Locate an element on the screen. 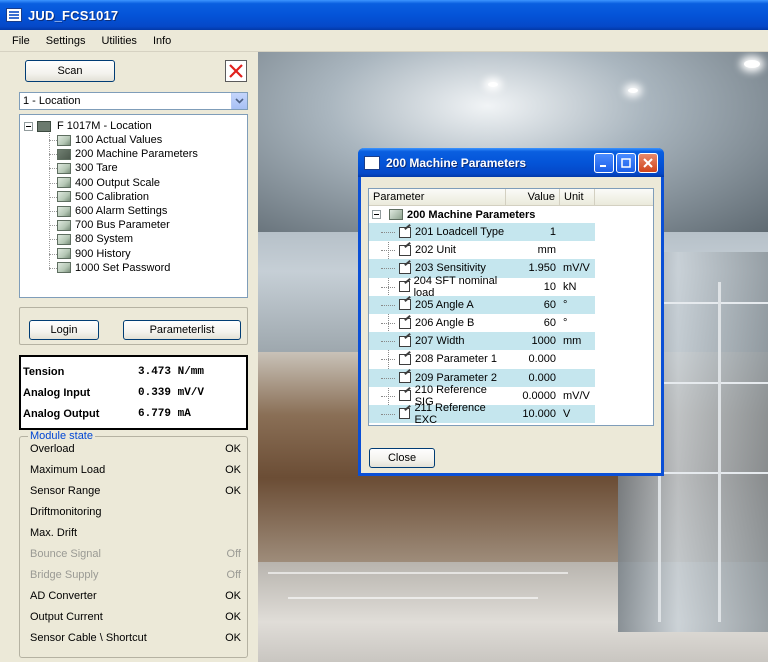 The image size is (768, 662). maximize-button is located at coordinates (626, 163).